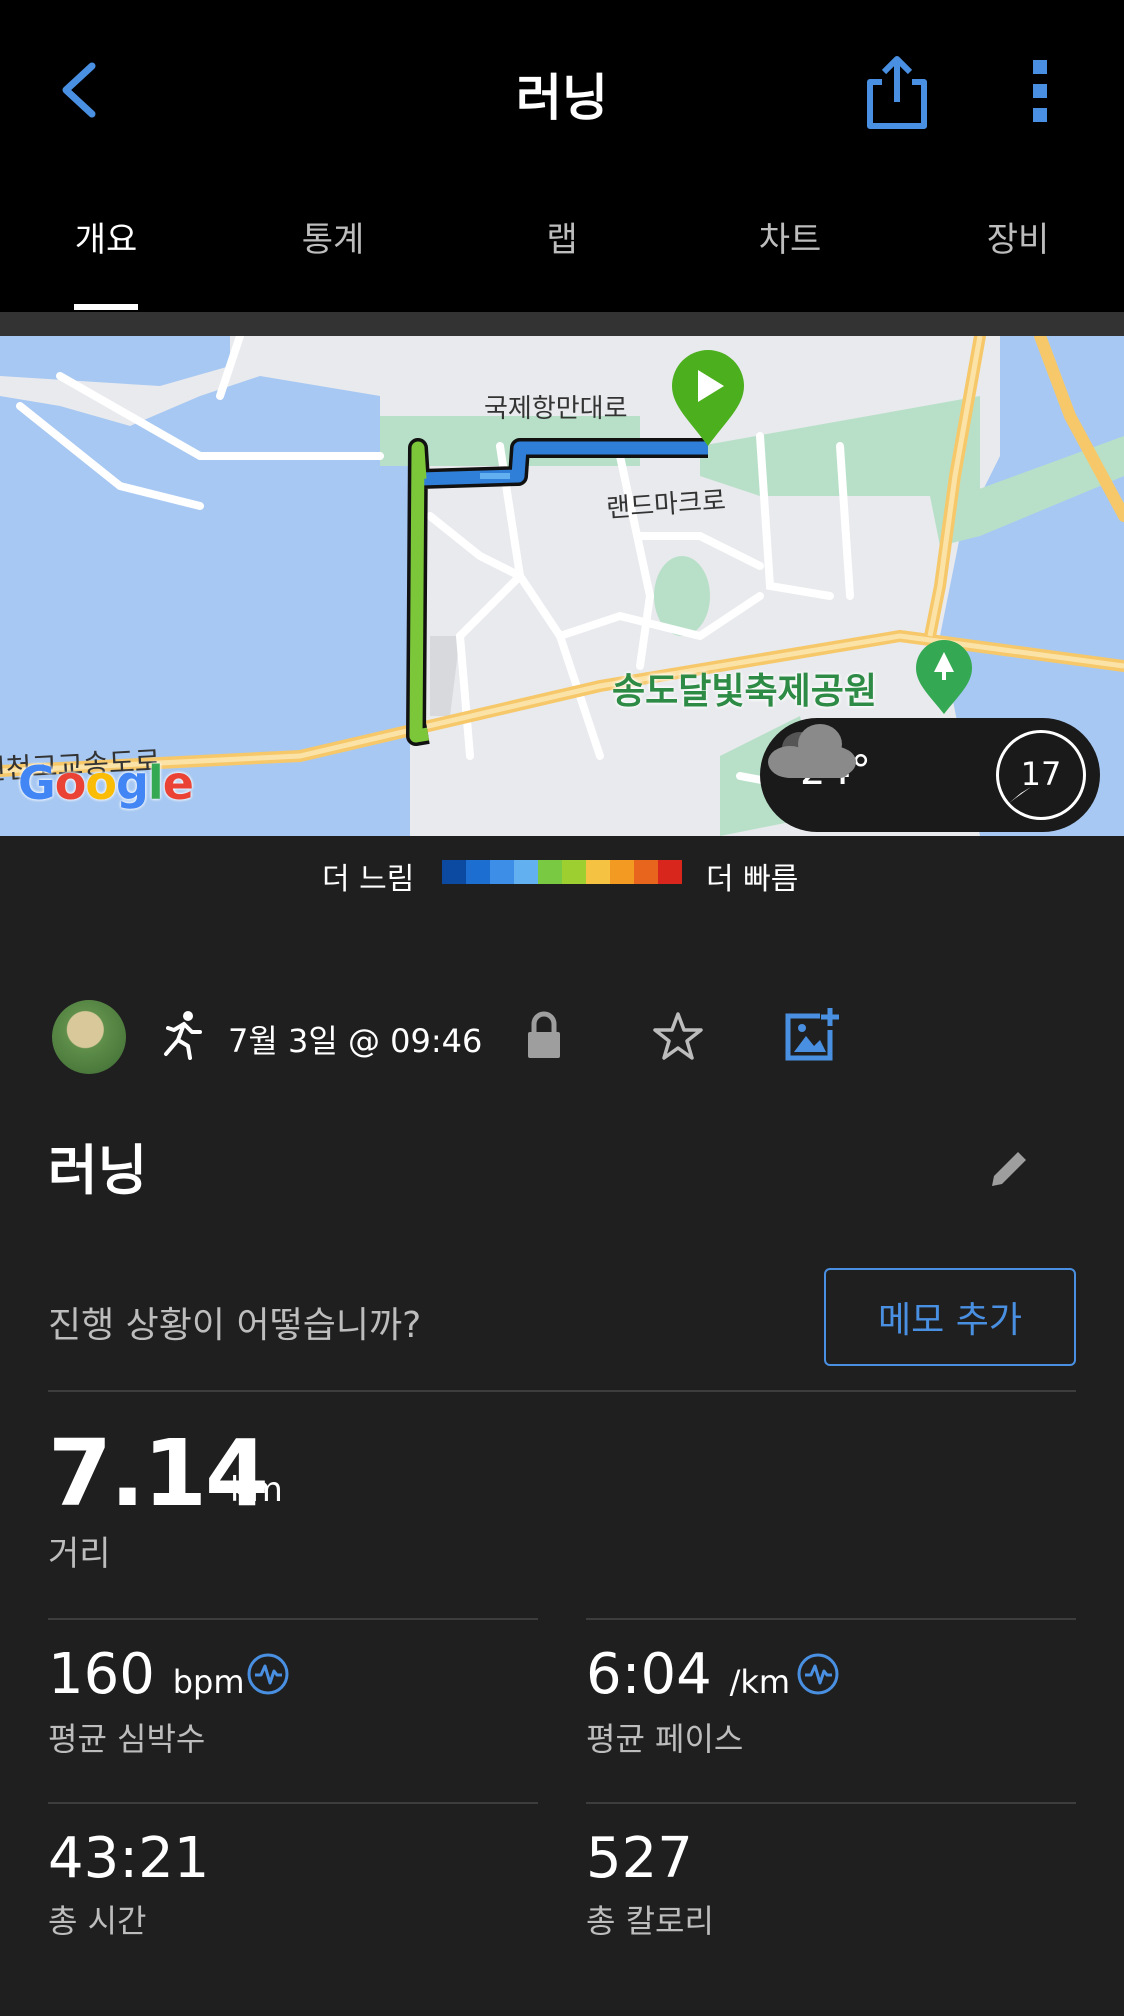  Describe the element at coordinates (129, 1858) in the screenshot. I see `total-time-value: 43:21` at that location.